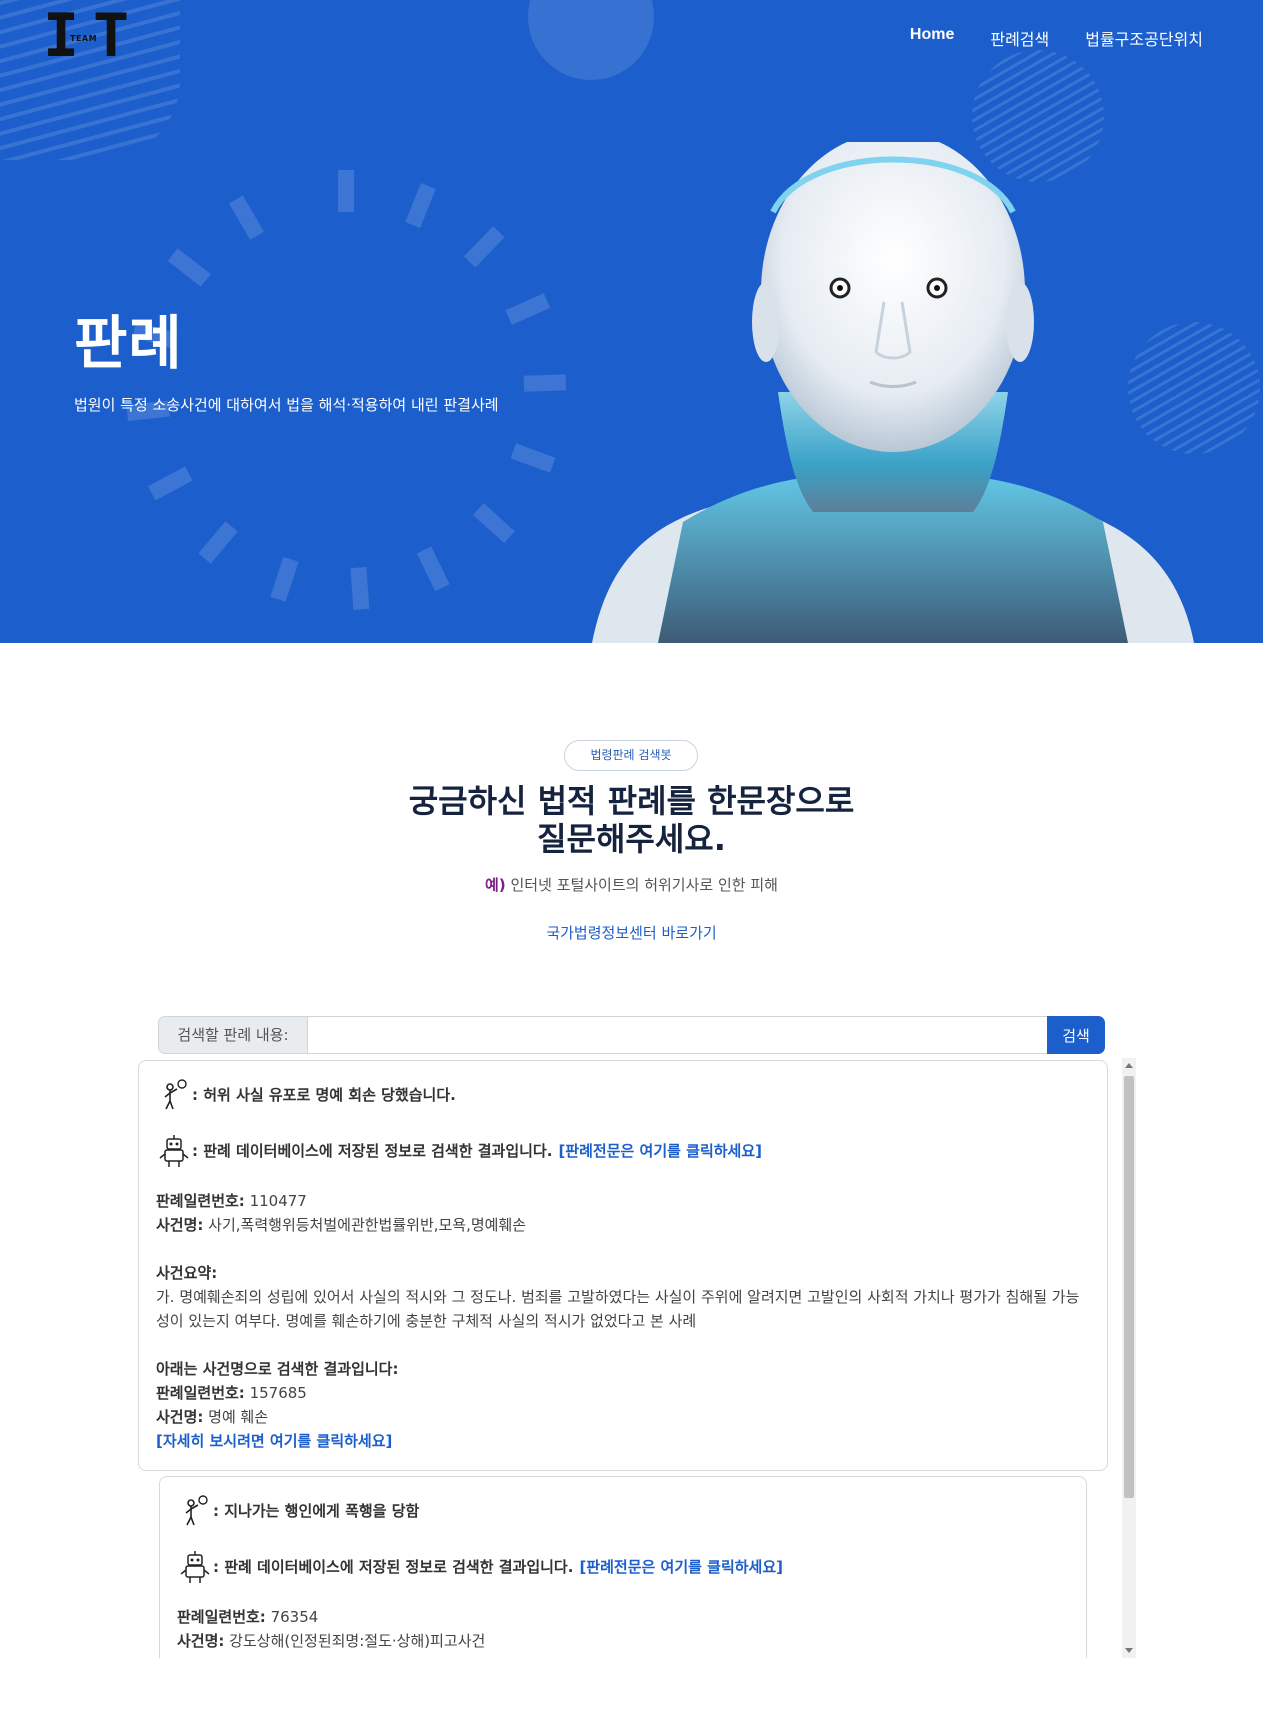 This screenshot has width=1263, height=1718. I want to click on logo-letter-t: T, so click(111, 36).